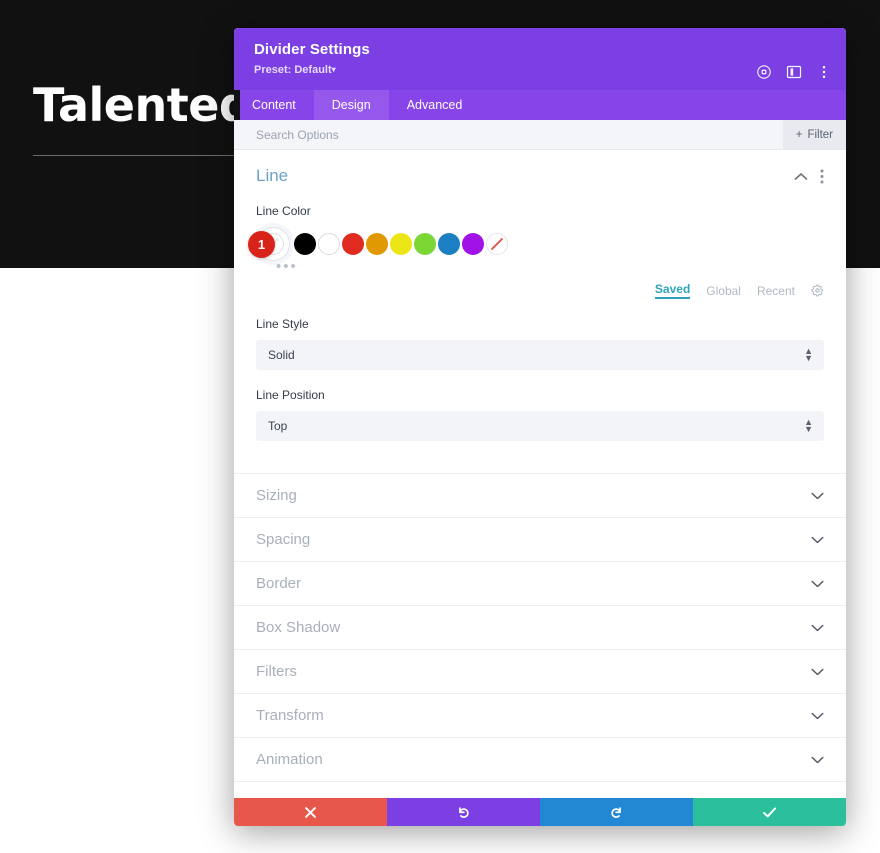 Image resolution: width=880 pixels, height=853 pixels. What do you see at coordinates (333, 69) in the screenshot?
I see `preset-caret-icon: ▾` at bounding box center [333, 69].